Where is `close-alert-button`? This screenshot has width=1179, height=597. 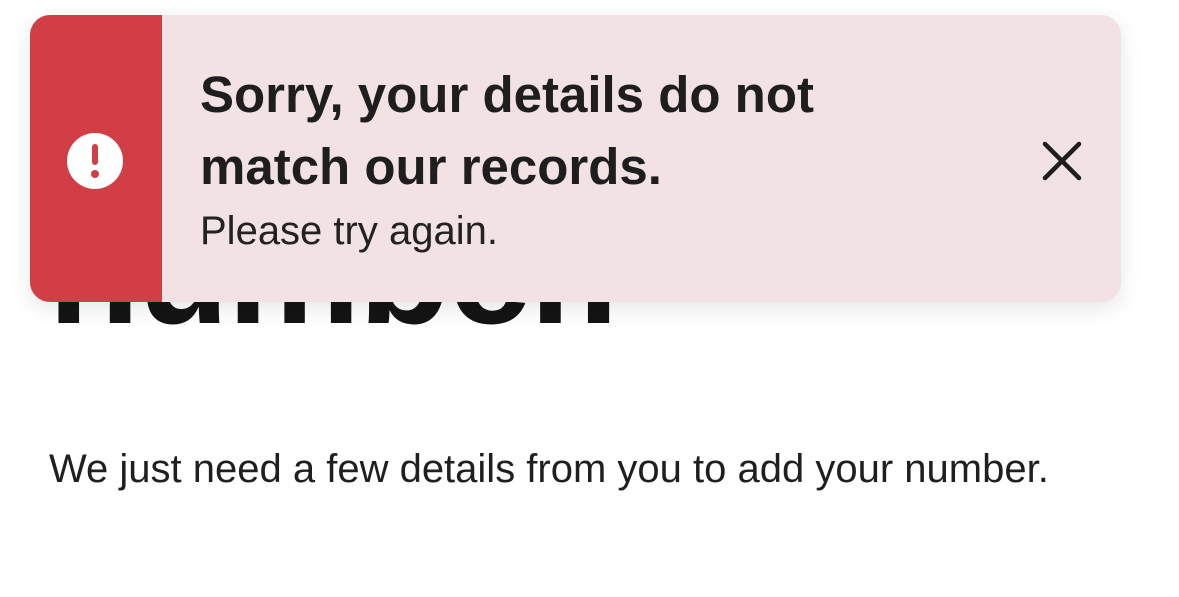 close-alert-button is located at coordinates (1062, 161).